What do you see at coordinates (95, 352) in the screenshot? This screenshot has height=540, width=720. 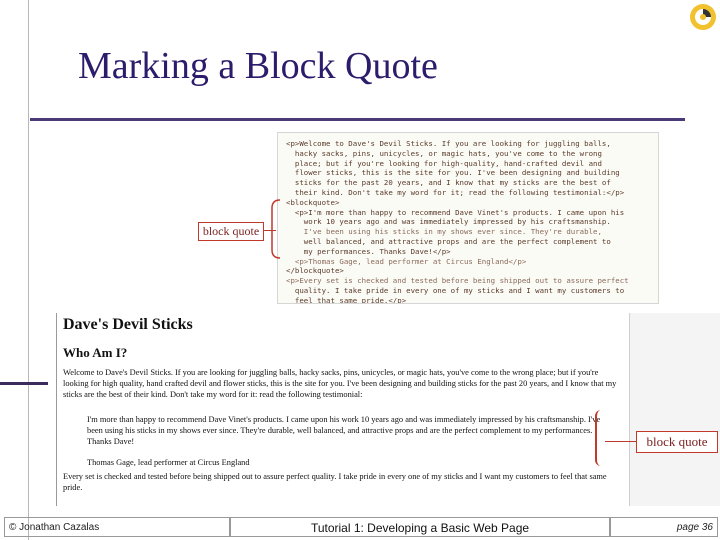 I see `page-subheading: Who Am I?` at bounding box center [95, 352].